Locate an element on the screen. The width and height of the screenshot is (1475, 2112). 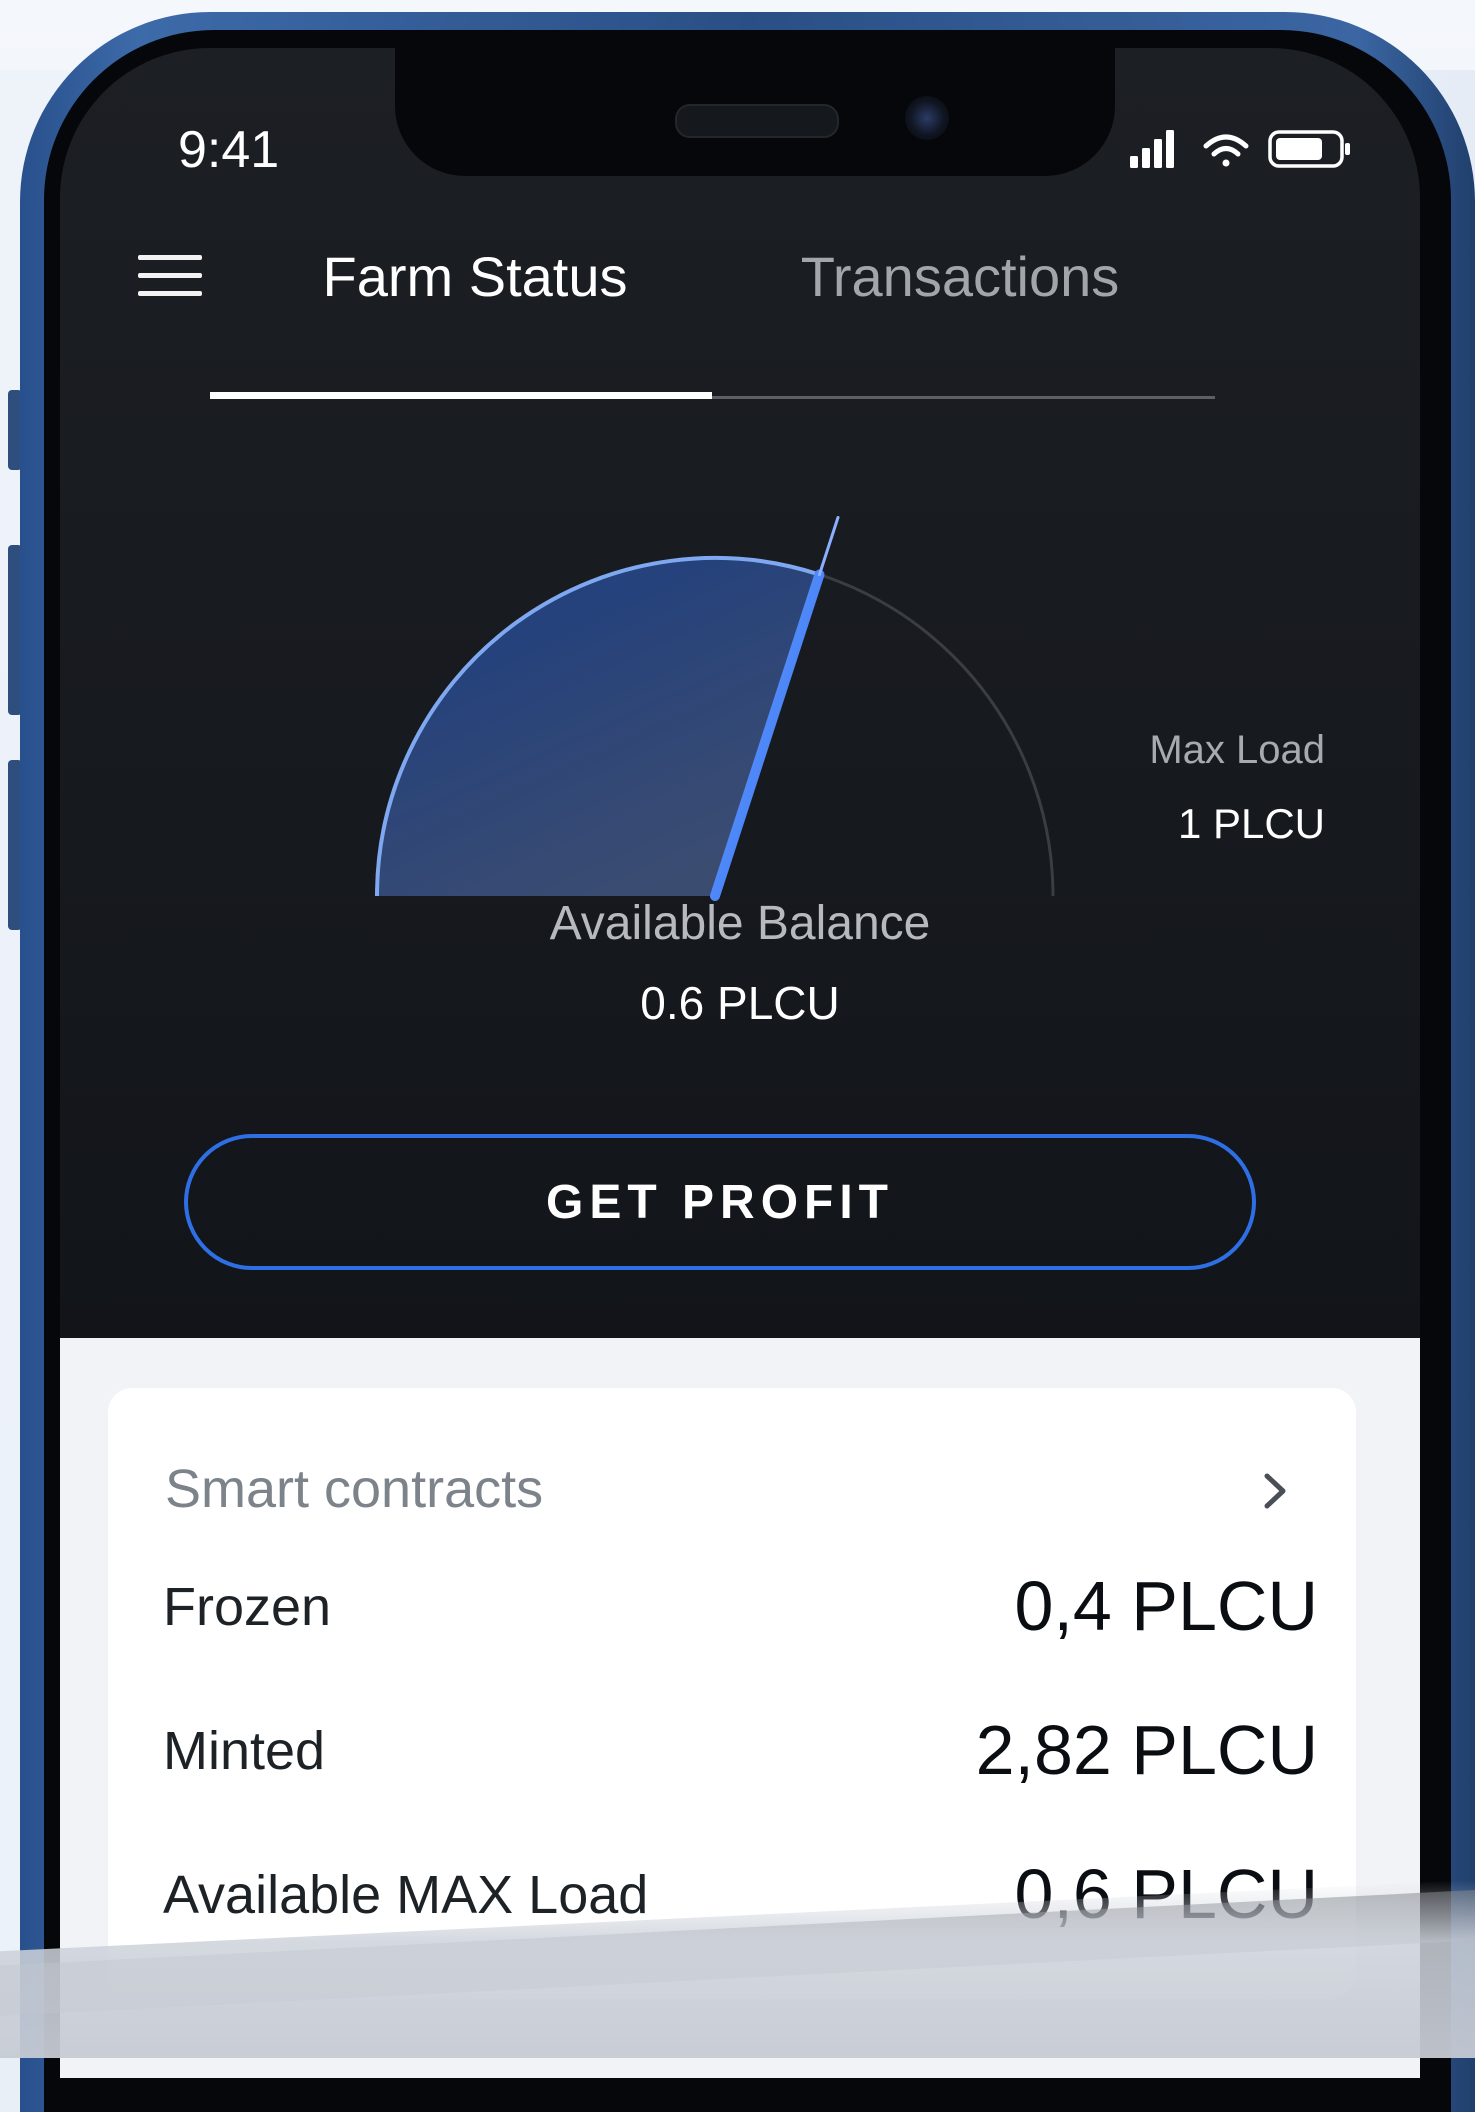
frozen-label: Frozen is located at coordinates (247, 1607).